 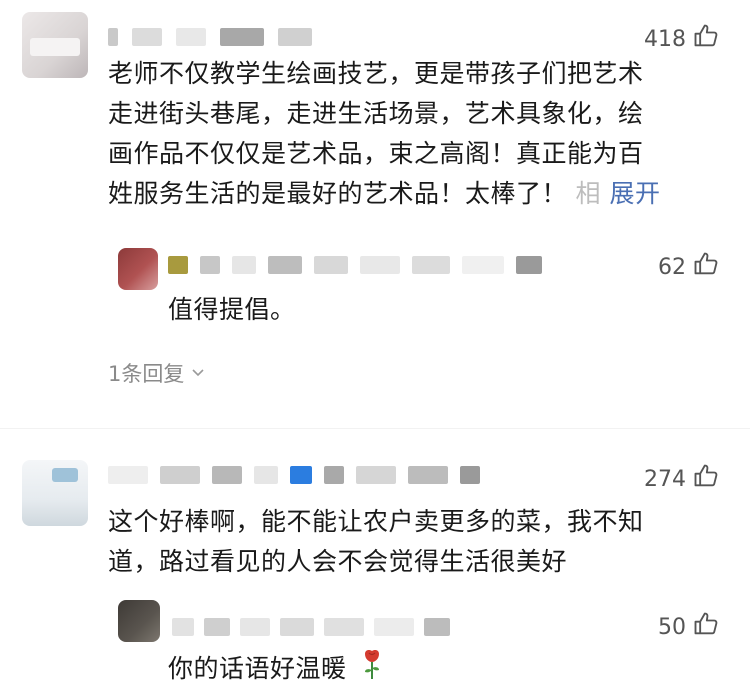 I want to click on reply-body: 值得提倡。, so click(x=232, y=309).